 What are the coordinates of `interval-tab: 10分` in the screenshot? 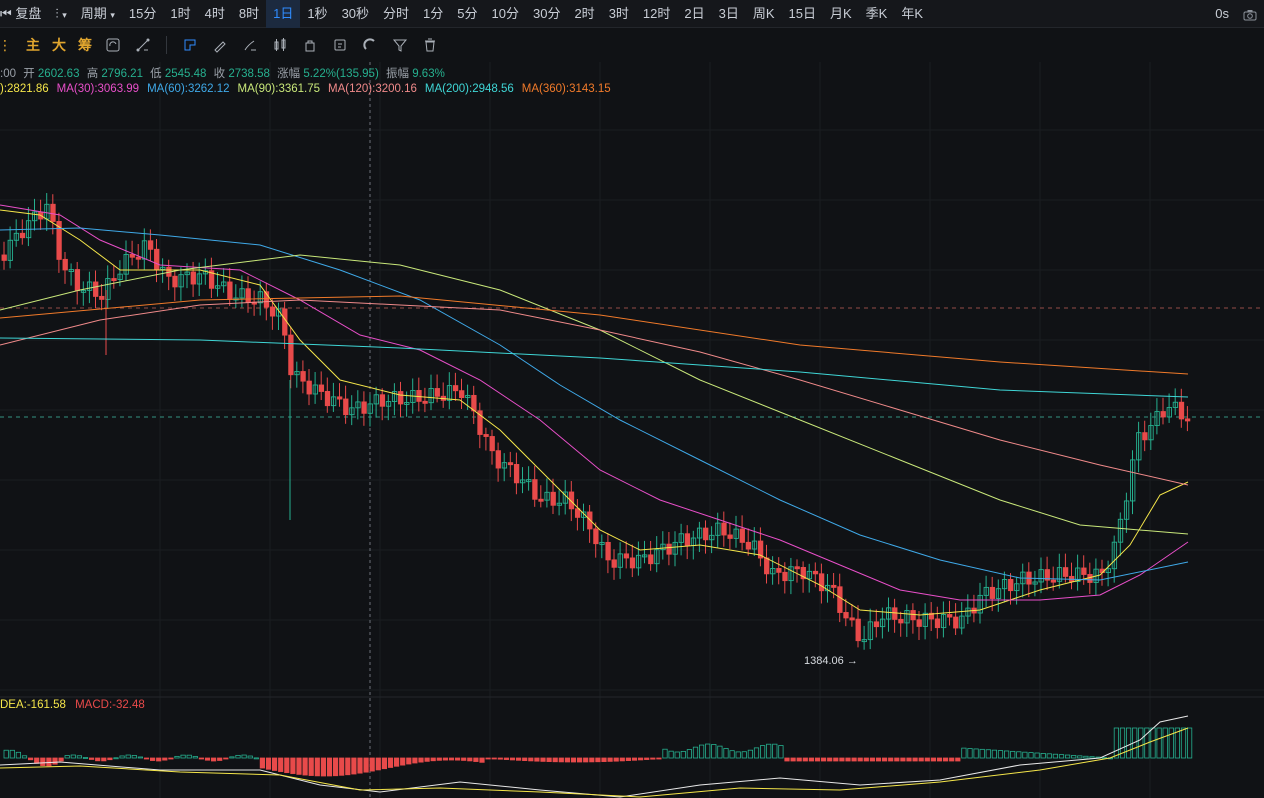 It's located at (505, 14).